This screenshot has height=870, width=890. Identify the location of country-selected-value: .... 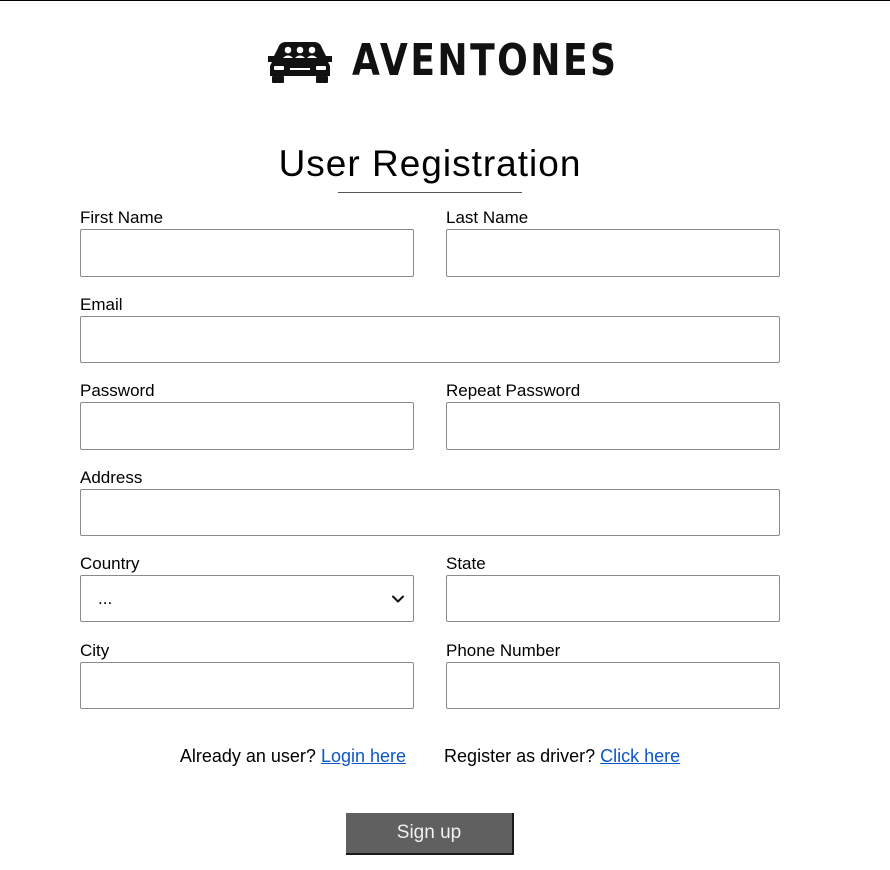
(105, 598).